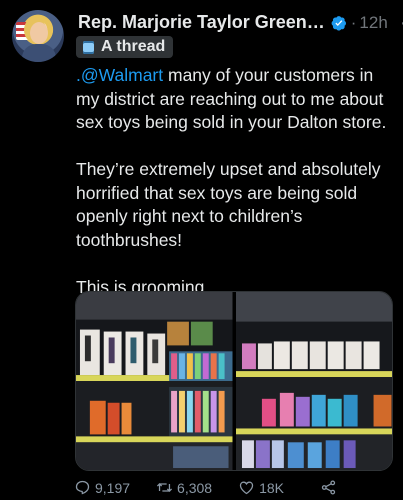 This screenshot has width=403, height=500. I want to click on store-shelf-photo-left-image, so click(154, 381).